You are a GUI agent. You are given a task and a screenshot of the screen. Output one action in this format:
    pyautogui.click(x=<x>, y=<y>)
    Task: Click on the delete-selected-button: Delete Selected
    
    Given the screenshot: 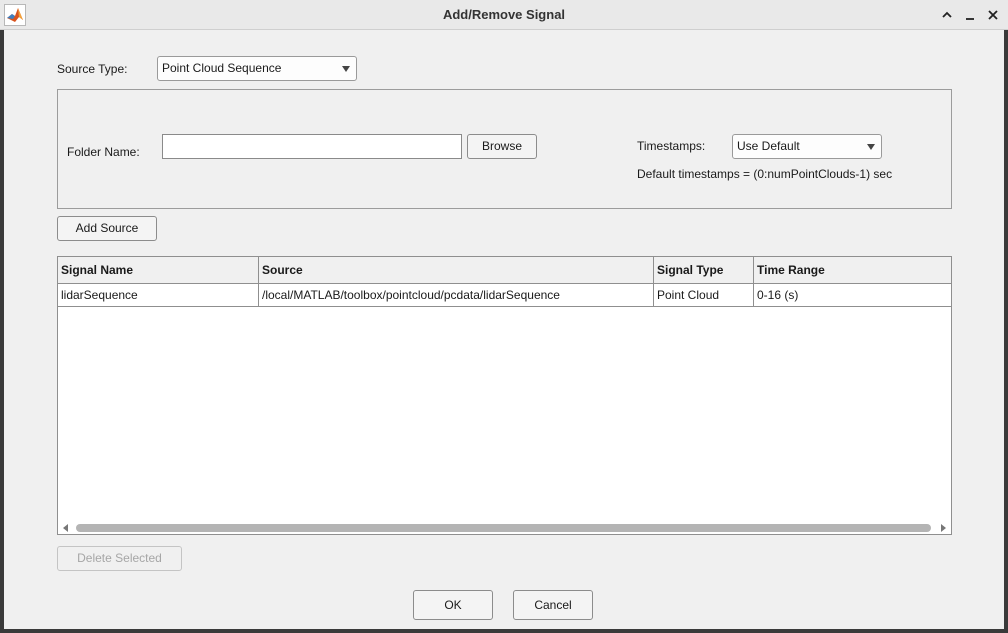 What is the action you would take?
    pyautogui.click(x=119, y=558)
    